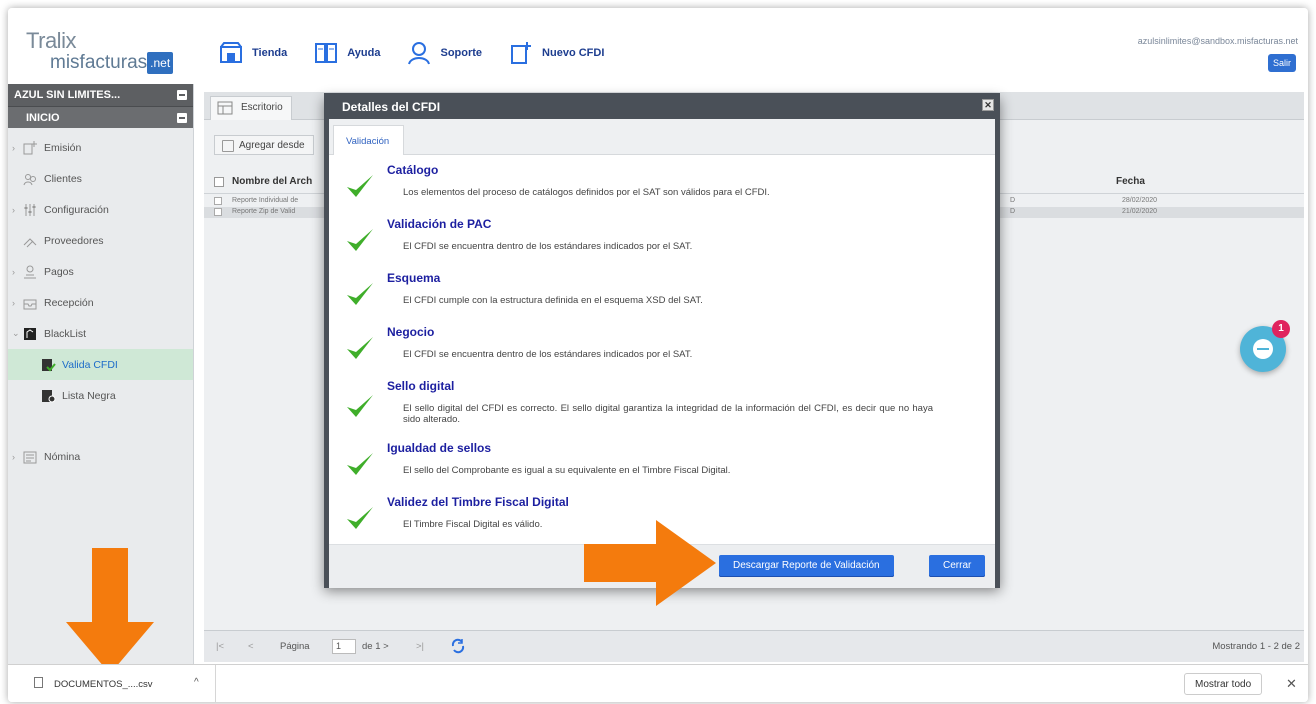 The image size is (1316, 704). Describe the element at coordinates (100, 117) in the screenshot. I see `sidebar-section: INICIO` at that location.